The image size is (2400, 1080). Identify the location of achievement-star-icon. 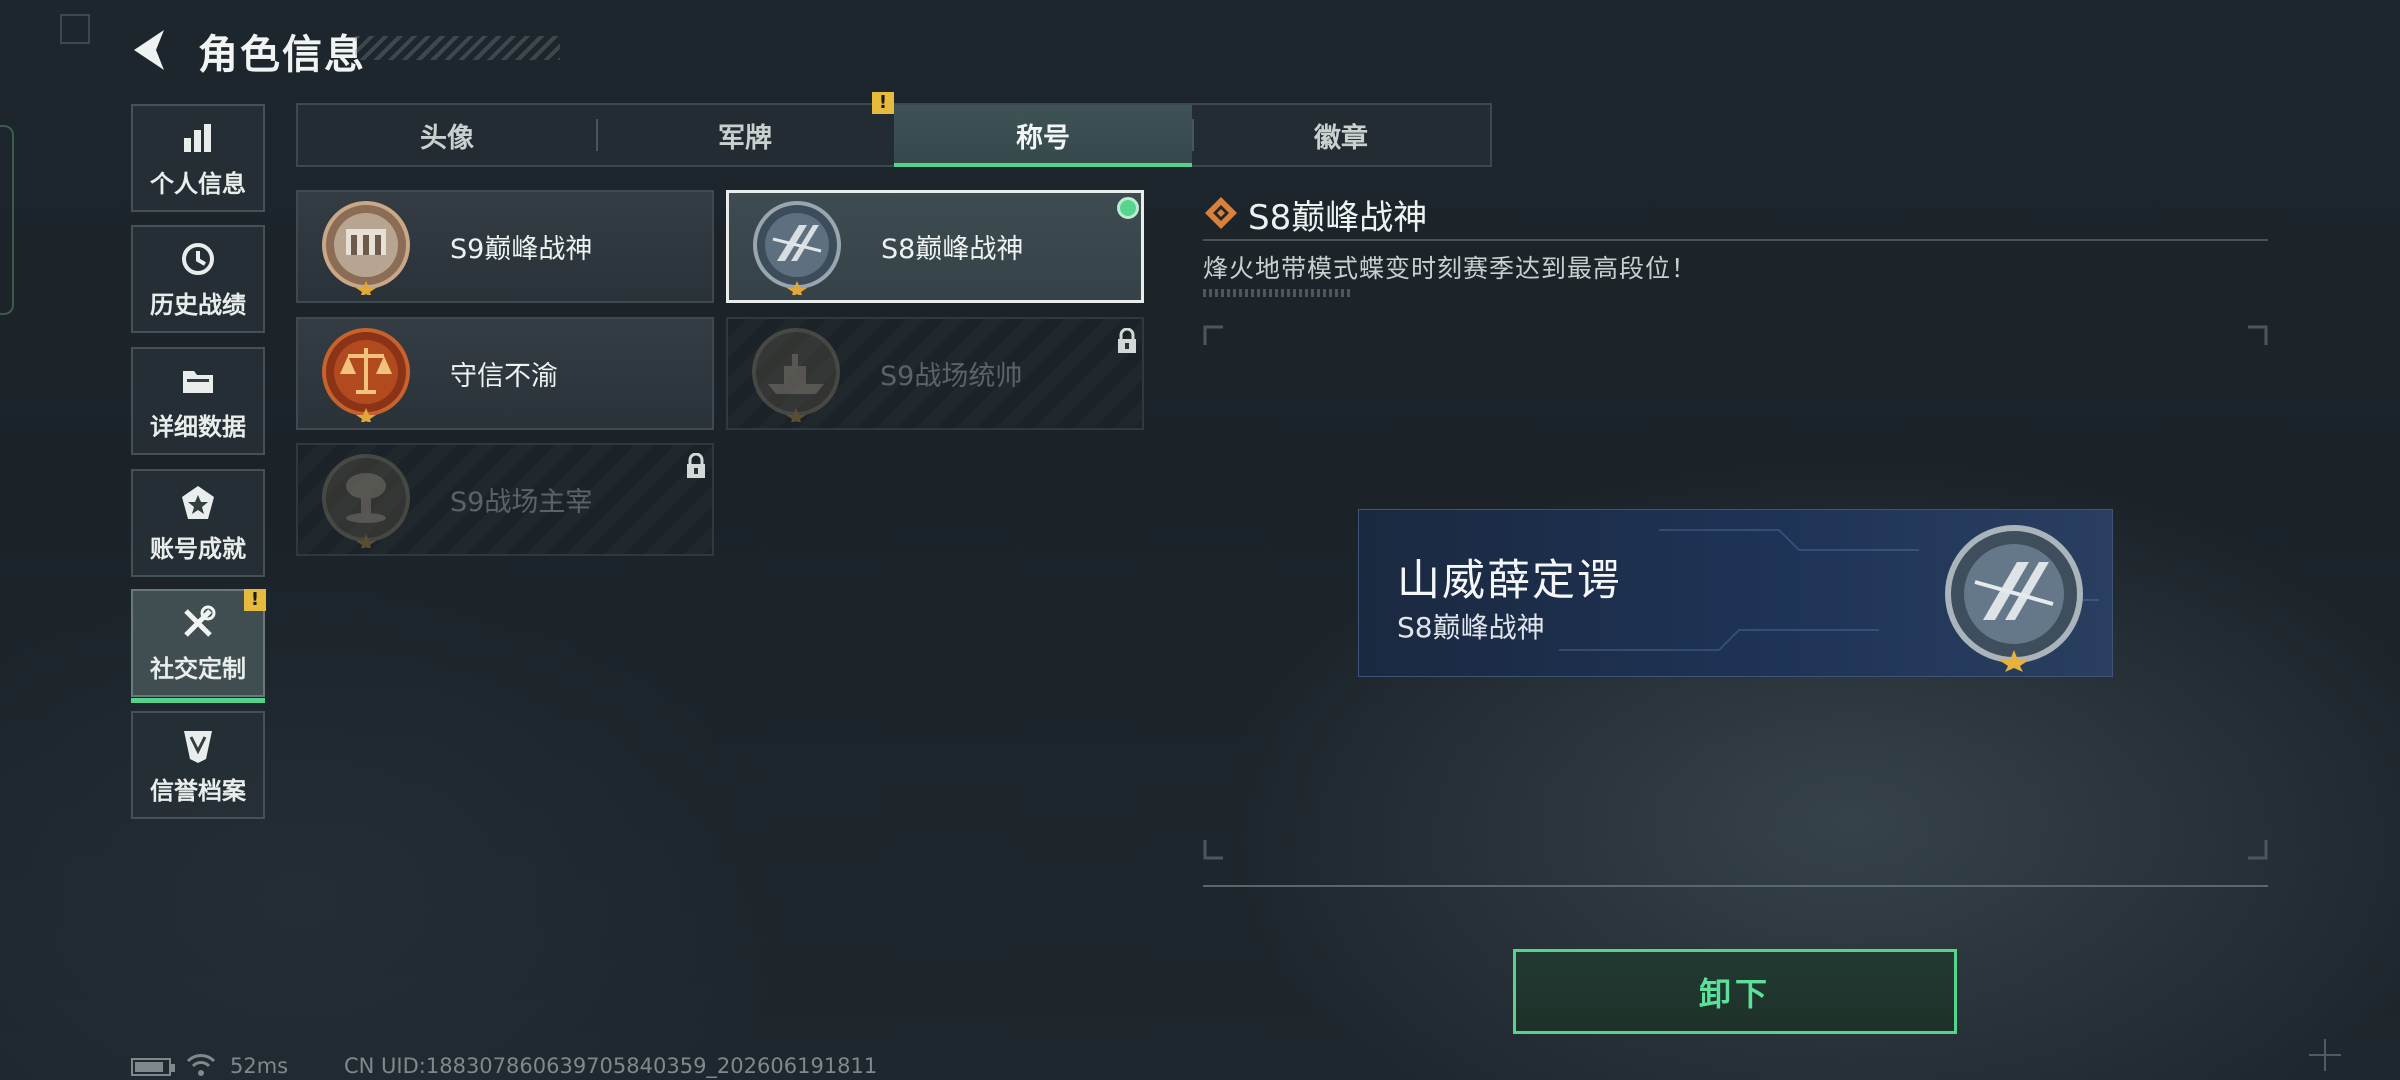
(198, 502).